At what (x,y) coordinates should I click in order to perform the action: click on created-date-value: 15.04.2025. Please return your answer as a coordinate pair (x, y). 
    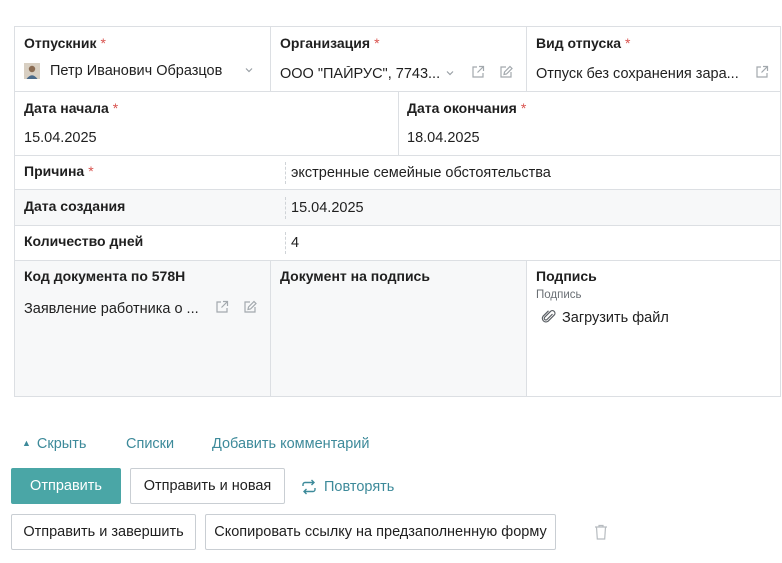
    Looking at the image, I should click on (327, 208).